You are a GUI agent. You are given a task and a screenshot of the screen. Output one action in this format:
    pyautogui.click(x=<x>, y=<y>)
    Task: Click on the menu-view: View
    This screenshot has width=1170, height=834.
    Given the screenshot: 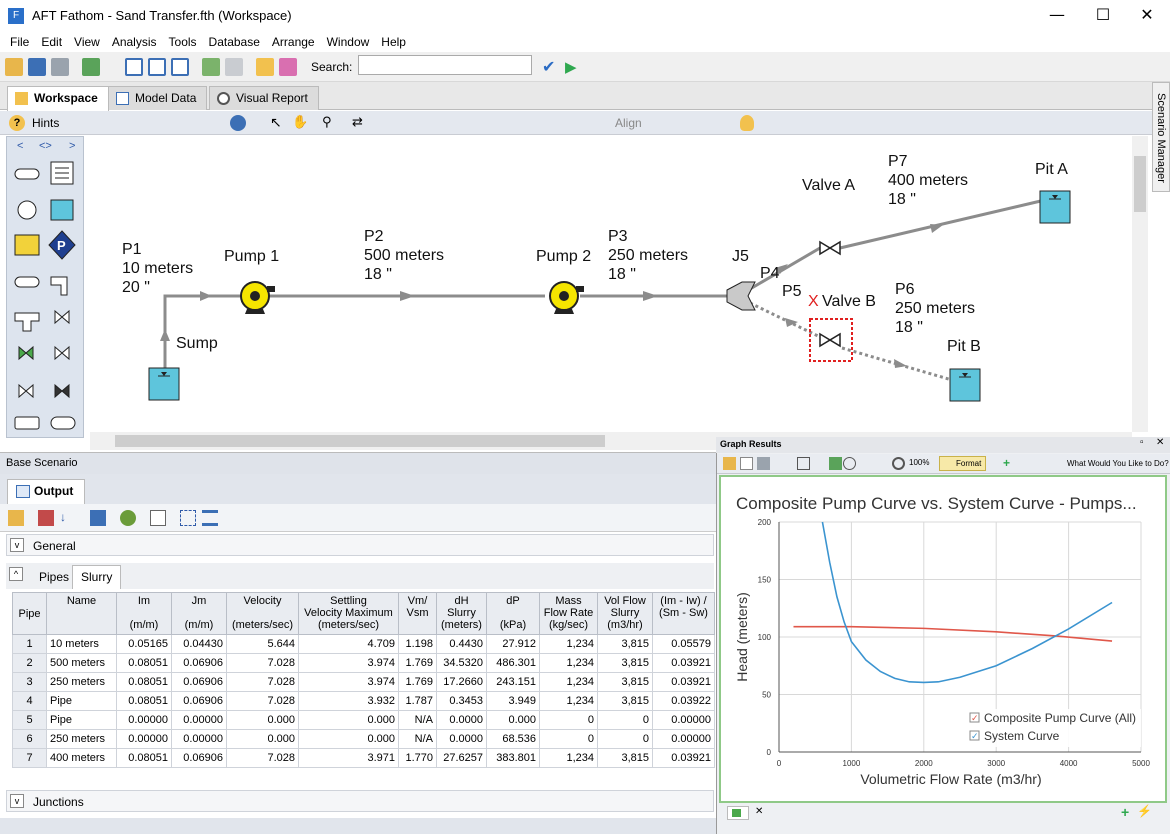 What is the action you would take?
    pyautogui.click(x=87, y=42)
    